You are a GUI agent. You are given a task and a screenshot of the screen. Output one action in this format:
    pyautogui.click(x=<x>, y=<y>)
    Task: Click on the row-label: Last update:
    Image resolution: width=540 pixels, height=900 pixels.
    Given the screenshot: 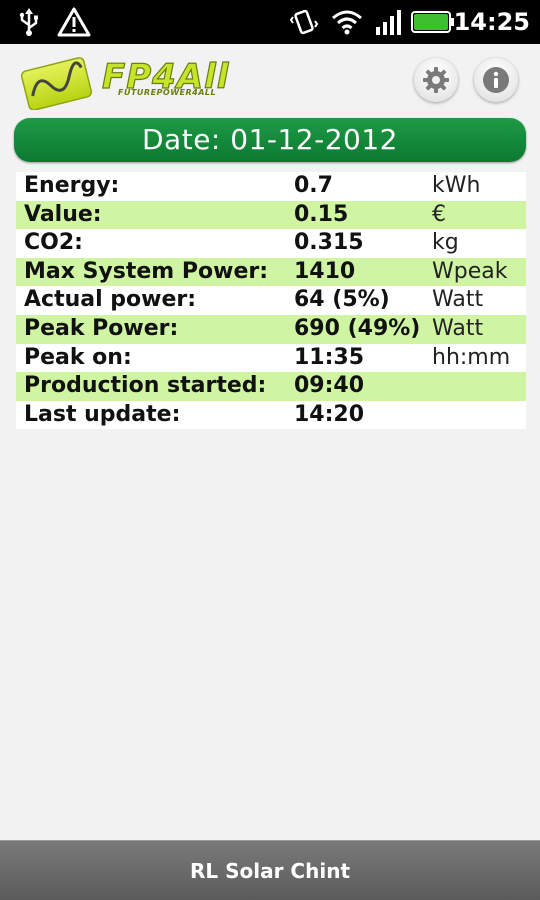 What is the action you would take?
    pyautogui.click(x=102, y=414)
    